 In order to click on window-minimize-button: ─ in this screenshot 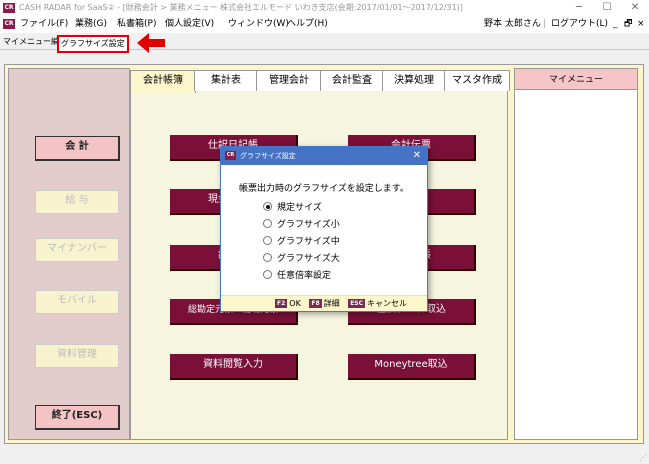, I will do `click(579, 8)`.